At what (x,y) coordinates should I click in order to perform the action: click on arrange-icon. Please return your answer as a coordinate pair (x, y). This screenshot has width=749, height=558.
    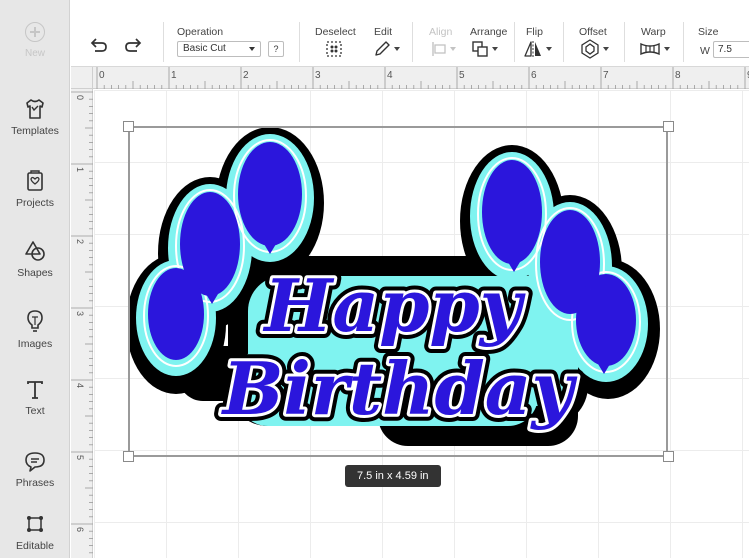
    Looking at the image, I should click on (480, 49).